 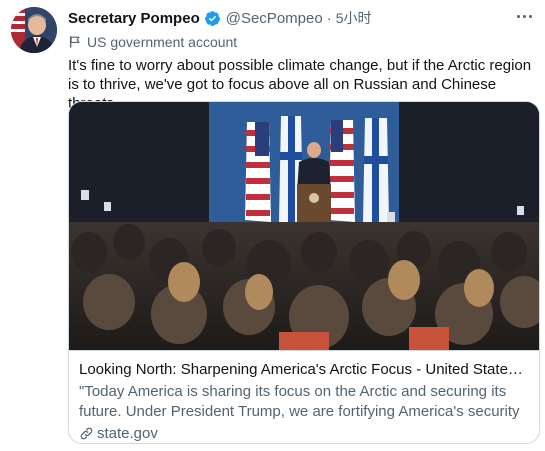 What do you see at coordinates (86, 433) in the screenshot?
I see `link-icon` at bounding box center [86, 433].